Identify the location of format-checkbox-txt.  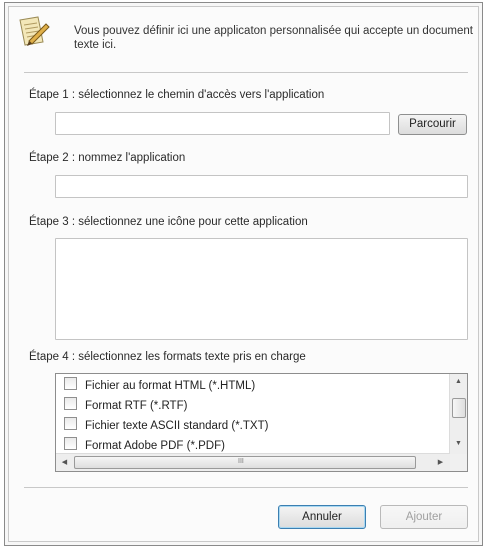
(70, 423).